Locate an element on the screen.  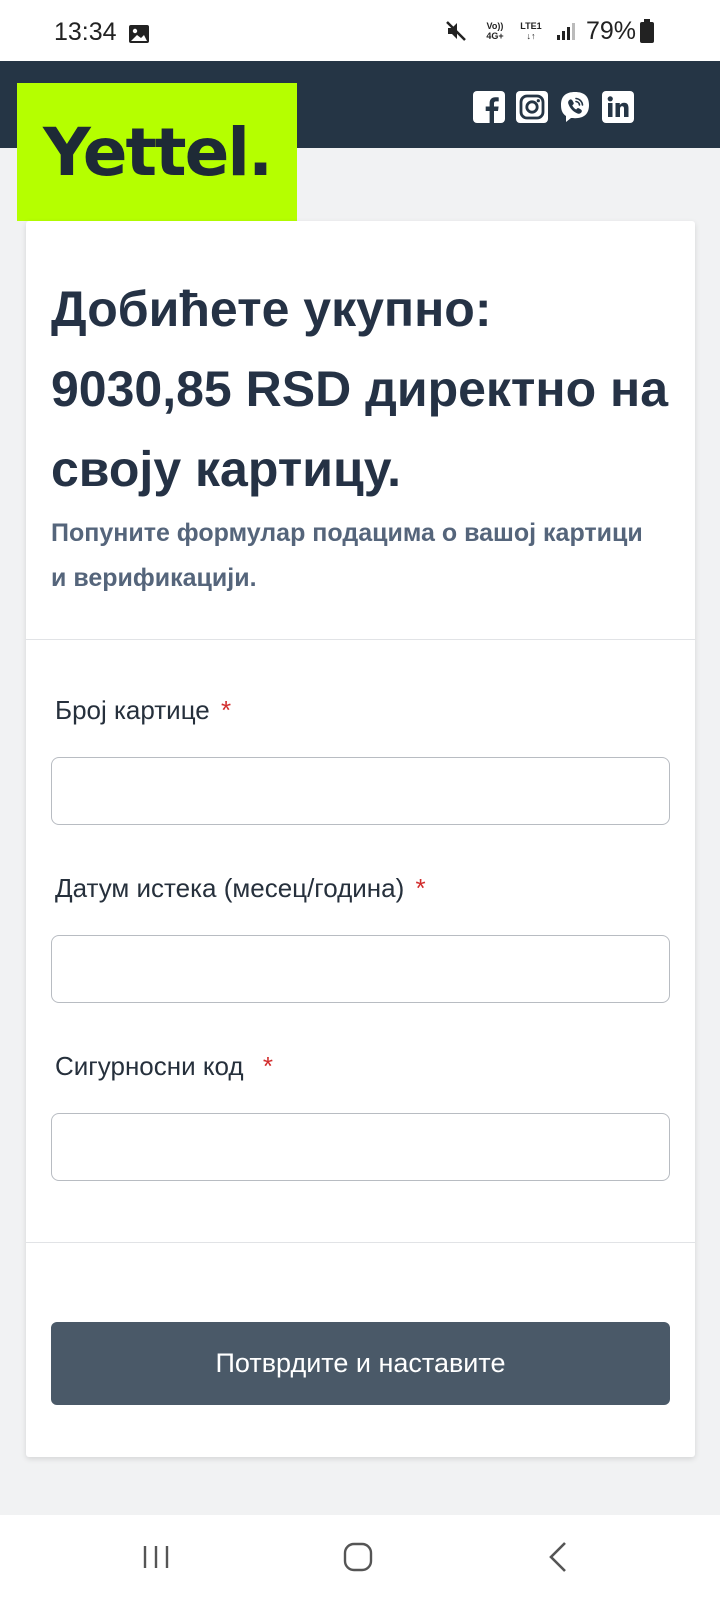
yettel-logo: Yettel. is located at coordinates (157, 152).